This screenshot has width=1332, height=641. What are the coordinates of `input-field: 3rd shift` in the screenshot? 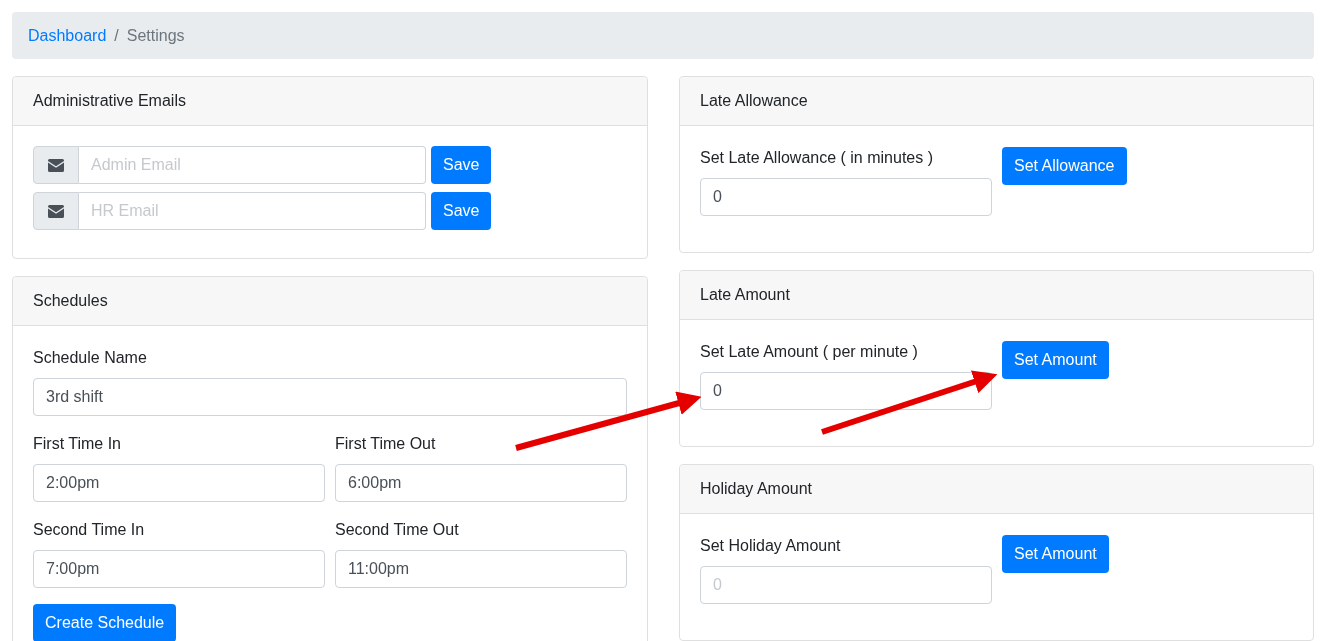 It's located at (330, 397).